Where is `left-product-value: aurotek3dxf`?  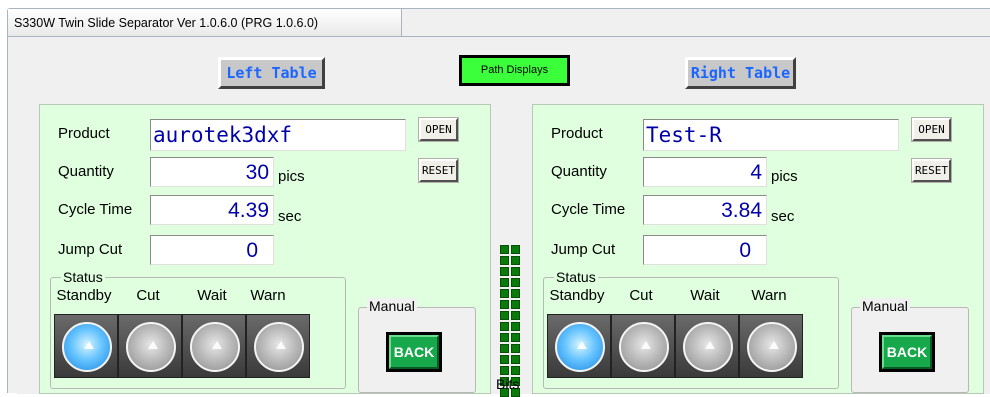
left-product-value: aurotek3dxf is located at coordinates (223, 135).